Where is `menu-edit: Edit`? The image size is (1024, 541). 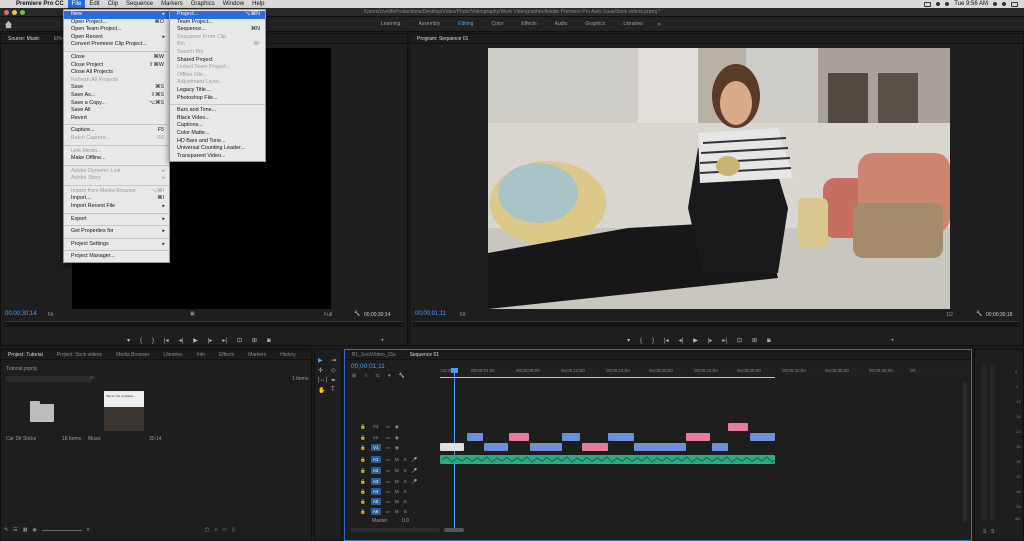
menu-edit: Edit is located at coordinates (94, 4).